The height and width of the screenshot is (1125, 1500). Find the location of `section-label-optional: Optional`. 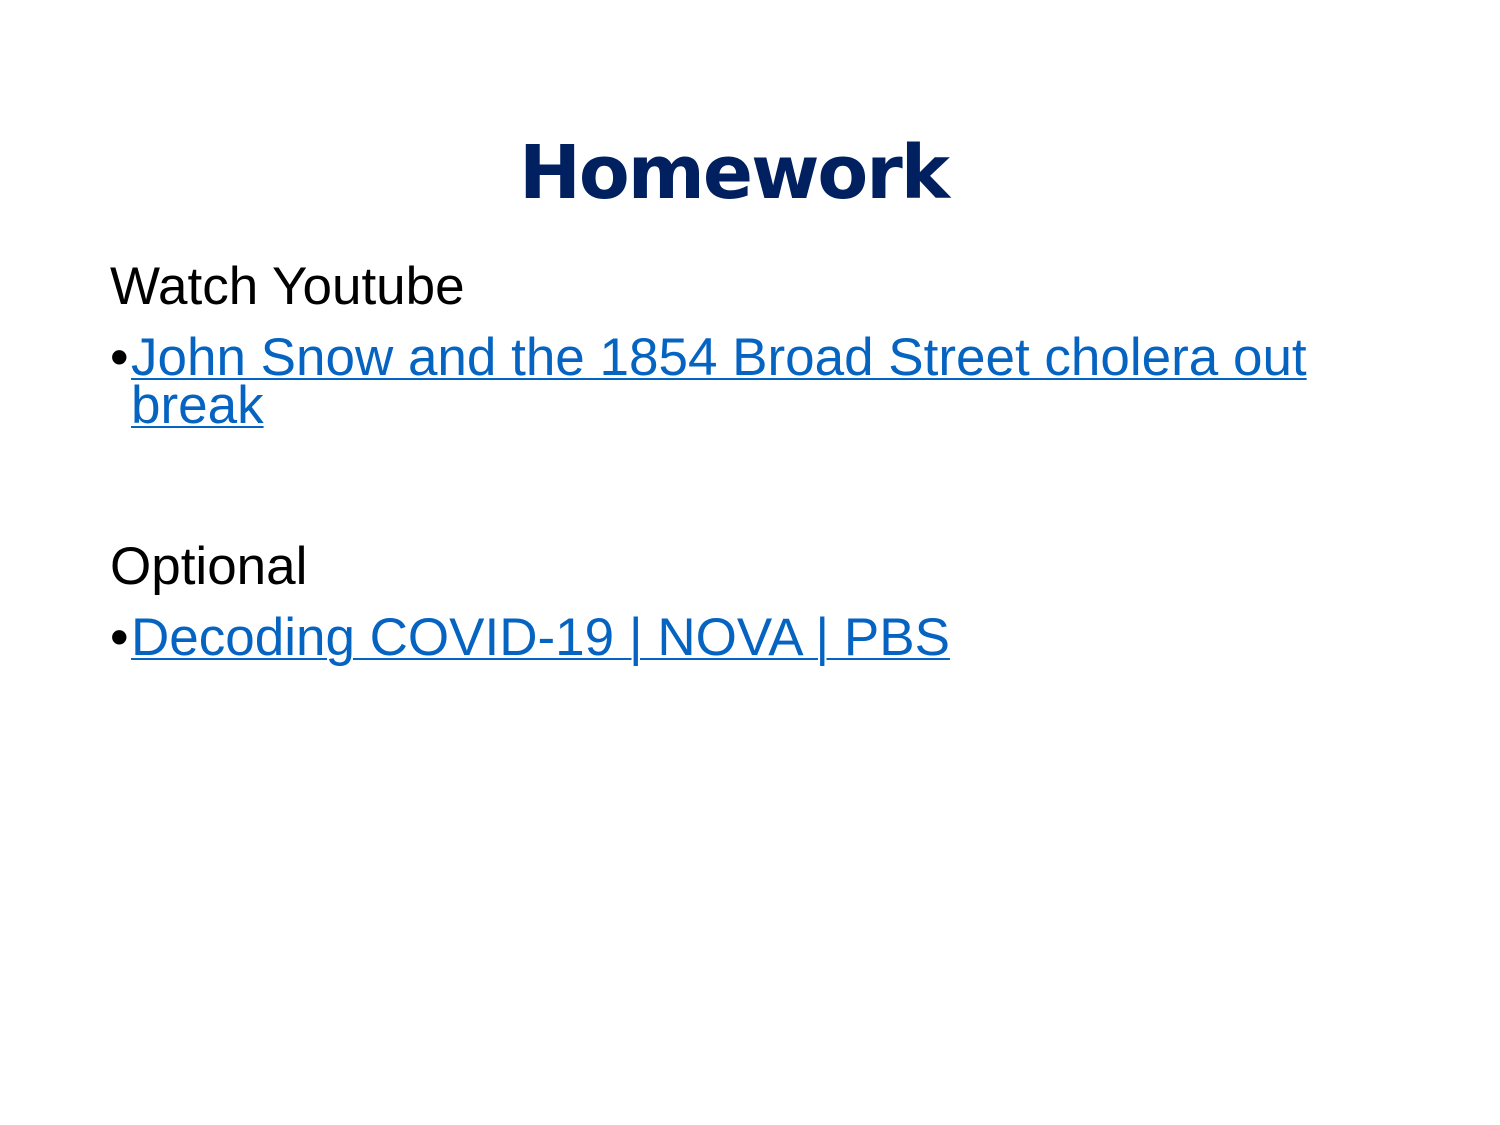

section-label-optional: Optional is located at coordinates (209, 566).